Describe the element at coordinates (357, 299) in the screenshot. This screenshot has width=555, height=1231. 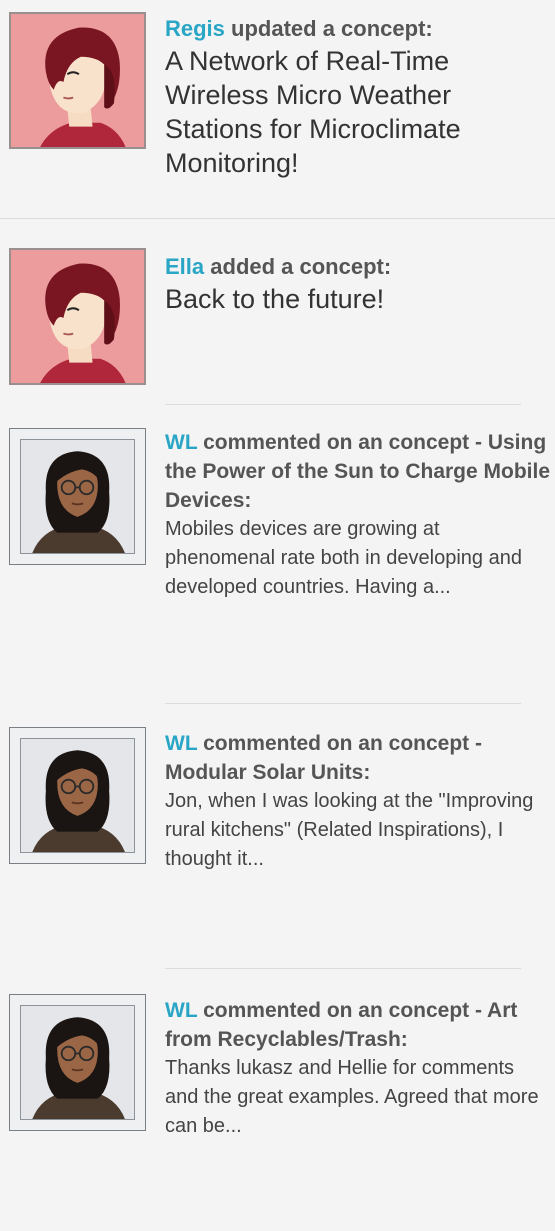
I see `concept-title-link: Back to the future!` at that location.